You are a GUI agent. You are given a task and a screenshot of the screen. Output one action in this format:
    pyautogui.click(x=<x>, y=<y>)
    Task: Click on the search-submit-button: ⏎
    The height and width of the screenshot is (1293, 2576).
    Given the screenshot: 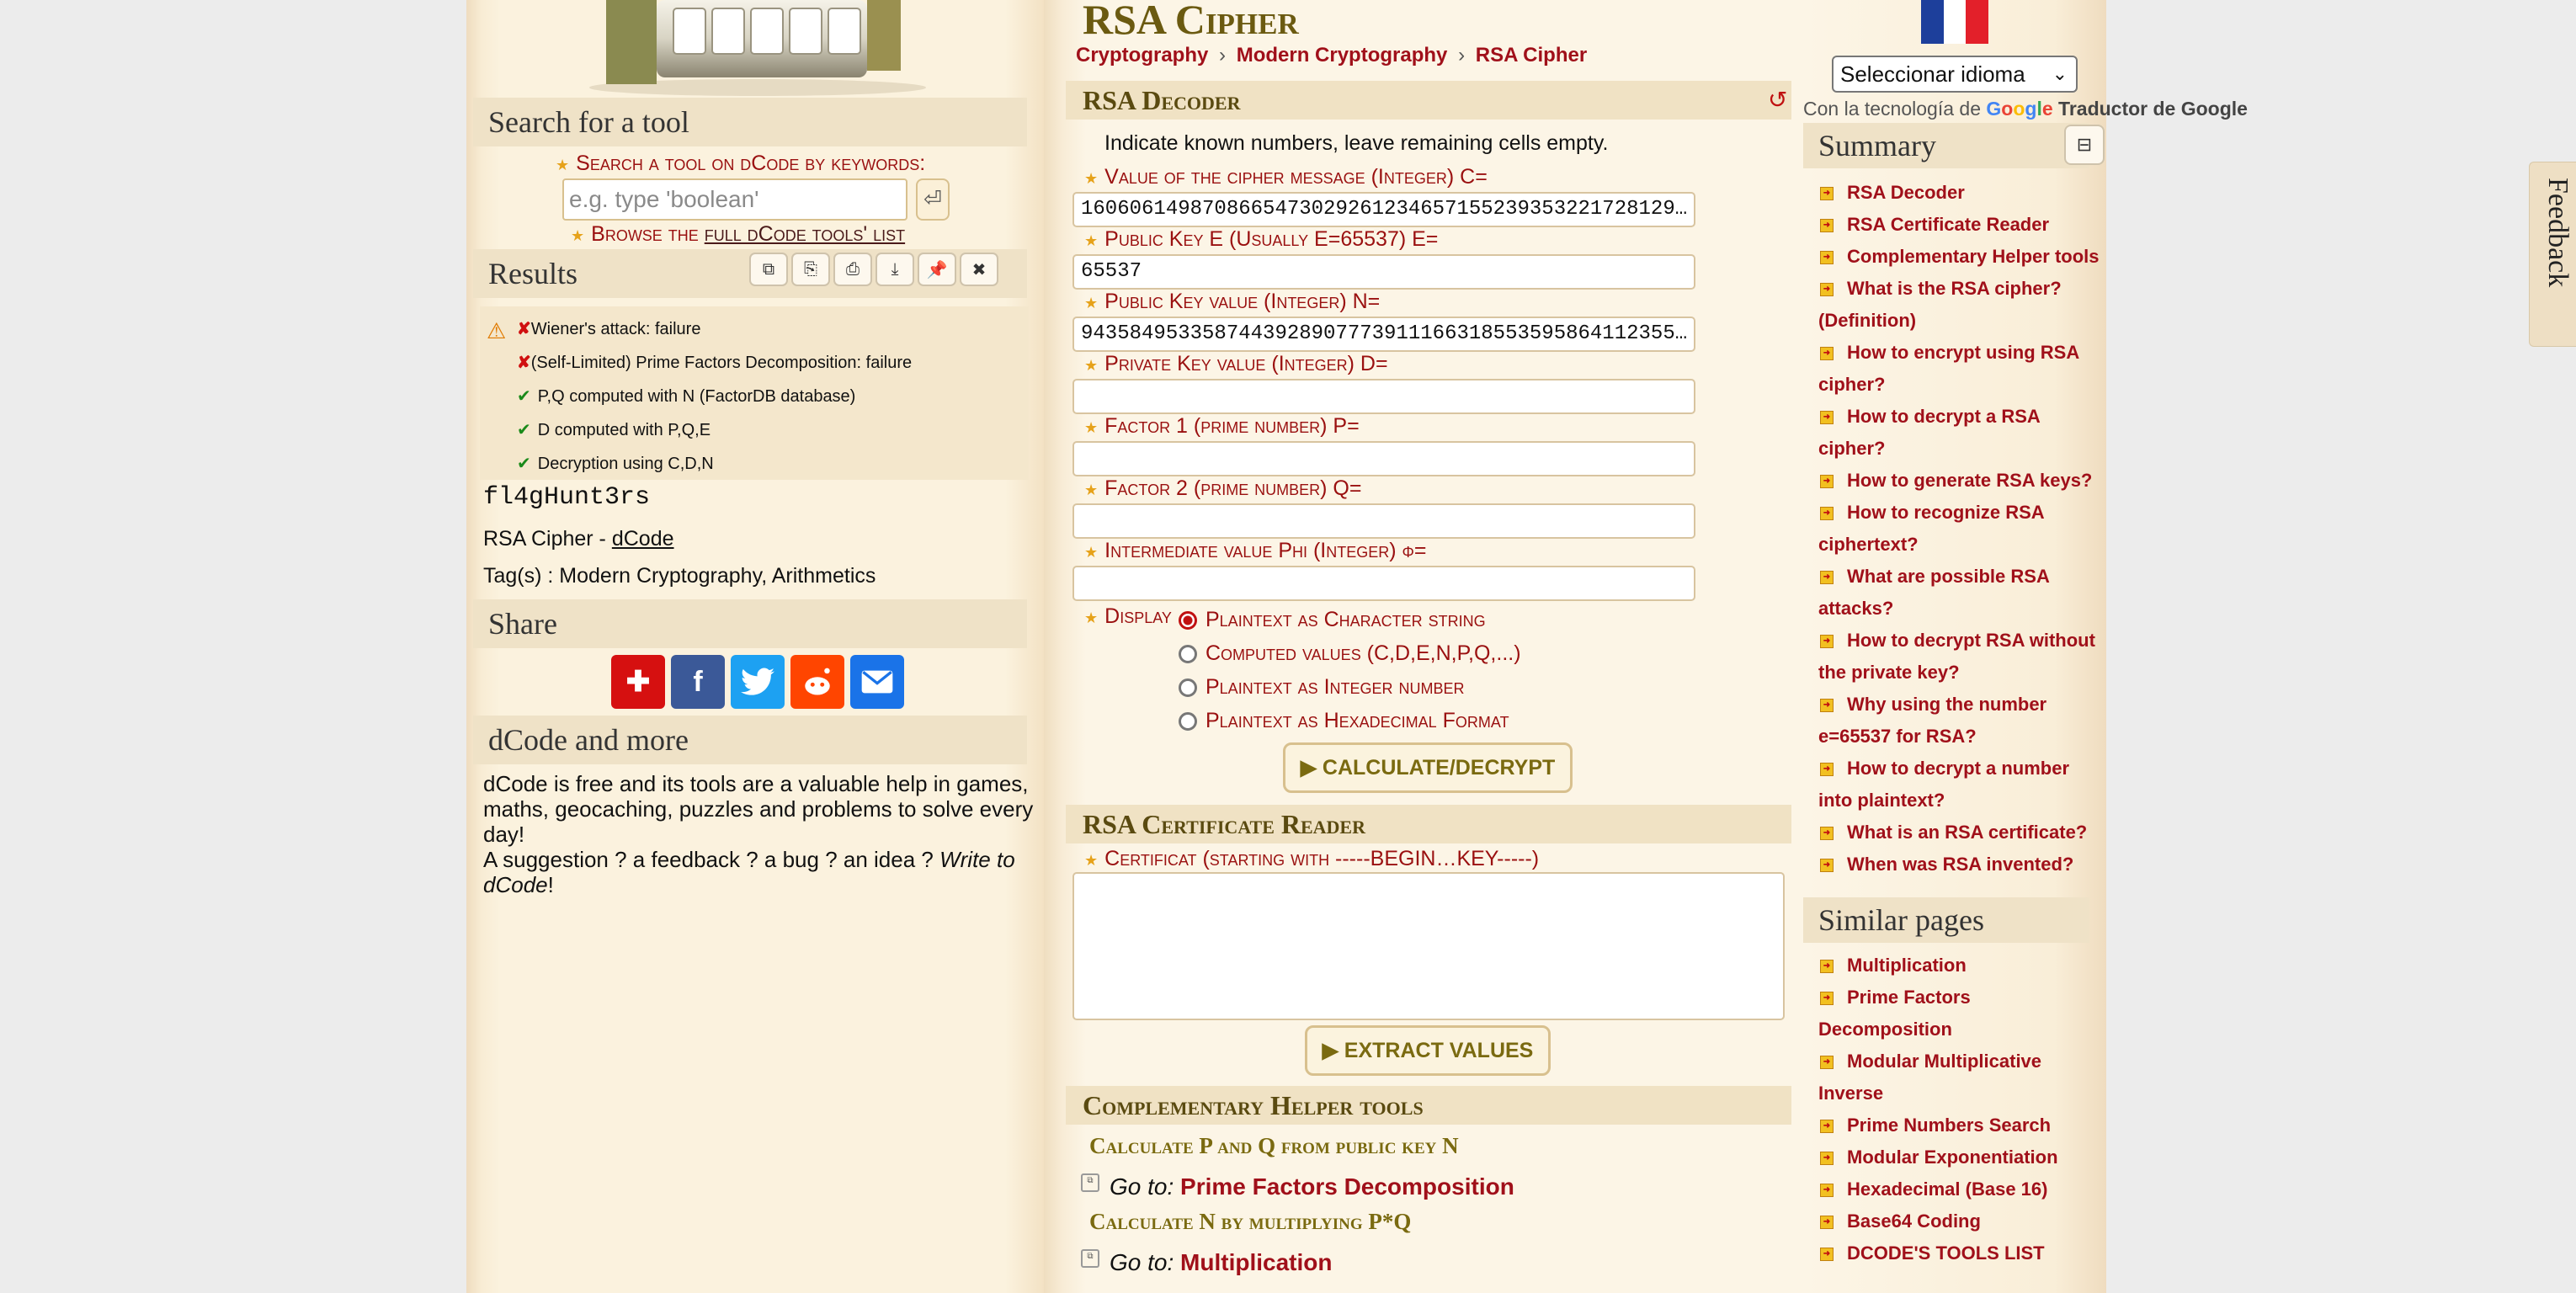 What is the action you would take?
    pyautogui.click(x=933, y=199)
    